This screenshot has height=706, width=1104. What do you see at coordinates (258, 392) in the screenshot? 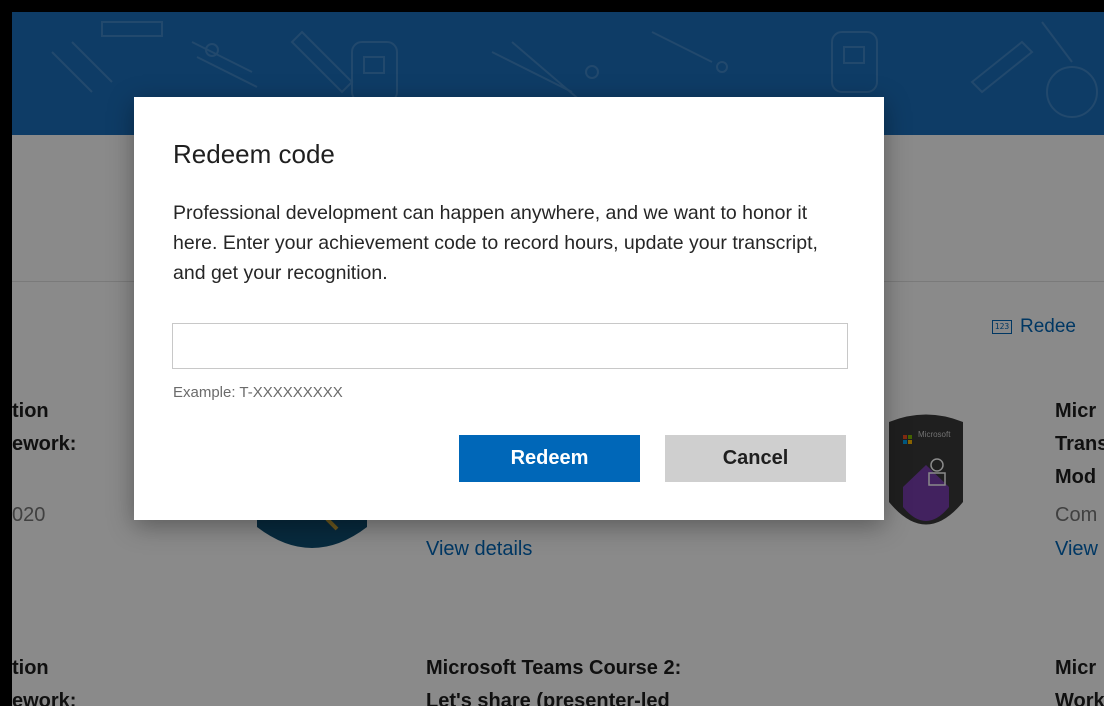
I see `code-example-hint: Example: T-XXXXXXXXX` at bounding box center [258, 392].